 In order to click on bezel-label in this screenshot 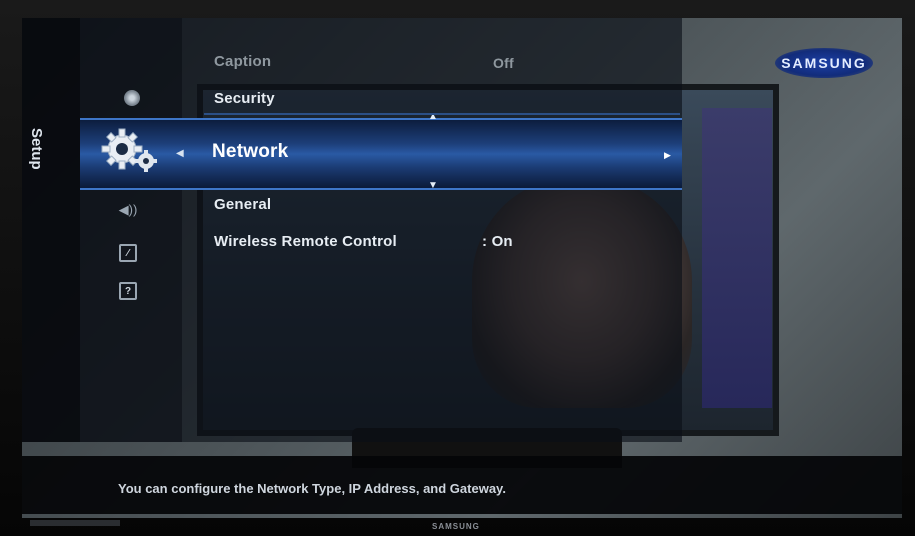, I will do `click(75, 523)`.